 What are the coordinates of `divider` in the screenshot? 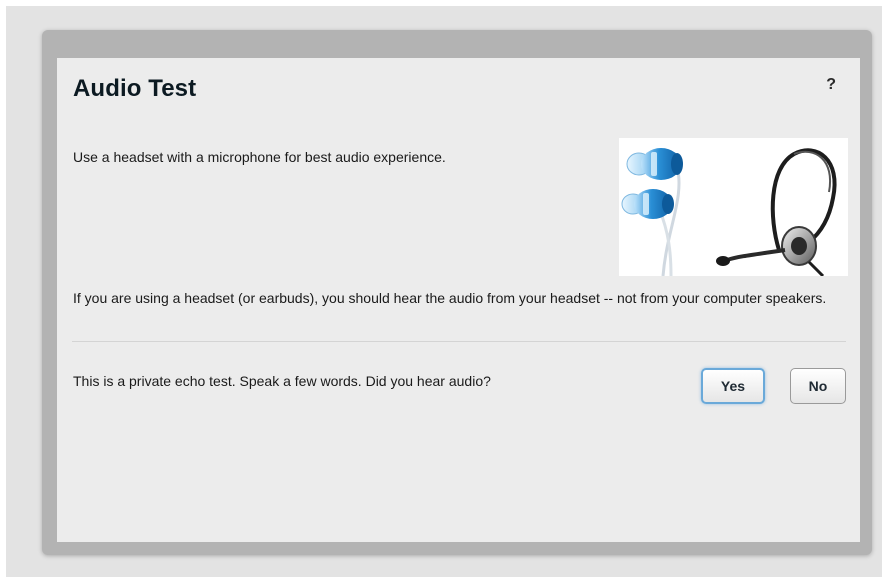 It's located at (459, 341).